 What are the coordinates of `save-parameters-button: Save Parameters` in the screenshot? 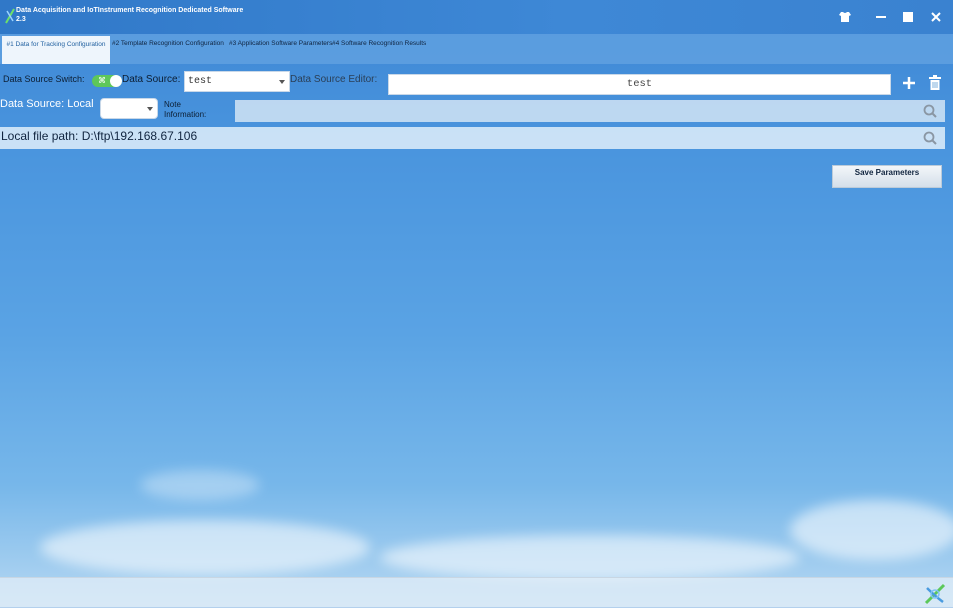 It's located at (887, 176).